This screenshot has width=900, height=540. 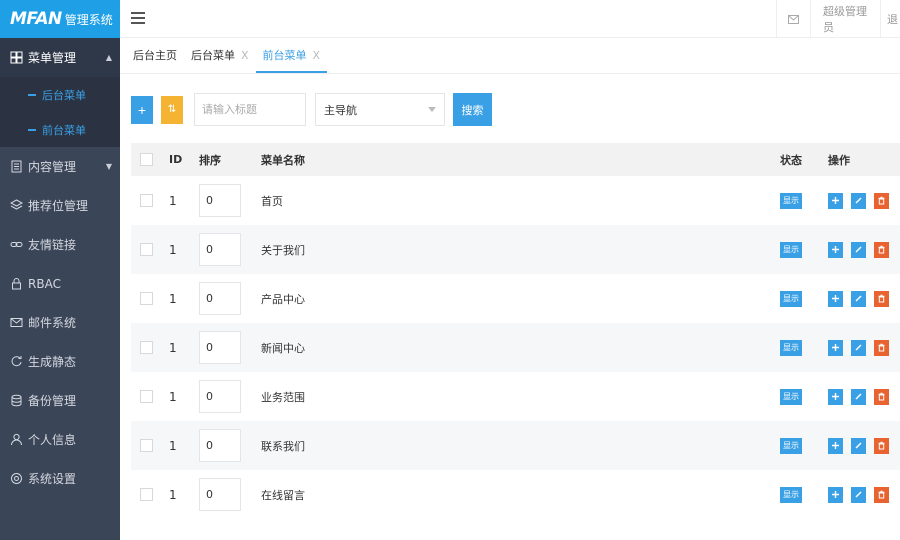 What do you see at coordinates (60, 478) in the screenshot?
I see `sidebar-item-9: 系统设置` at bounding box center [60, 478].